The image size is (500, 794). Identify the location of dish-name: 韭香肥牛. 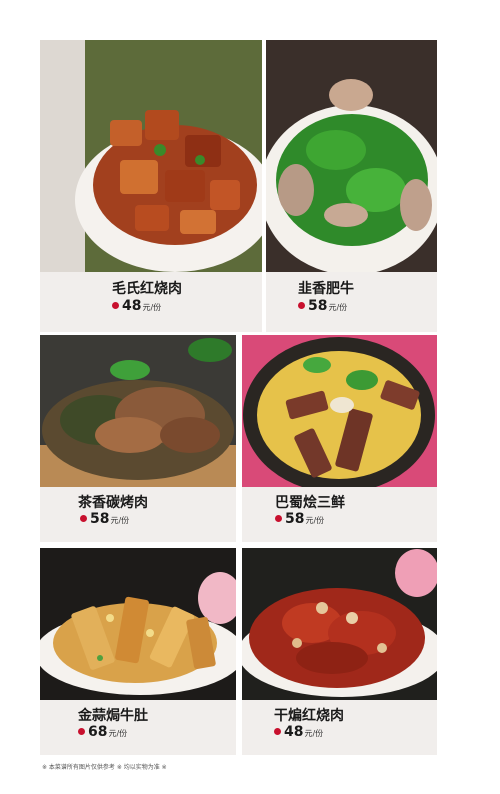
(326, 289).